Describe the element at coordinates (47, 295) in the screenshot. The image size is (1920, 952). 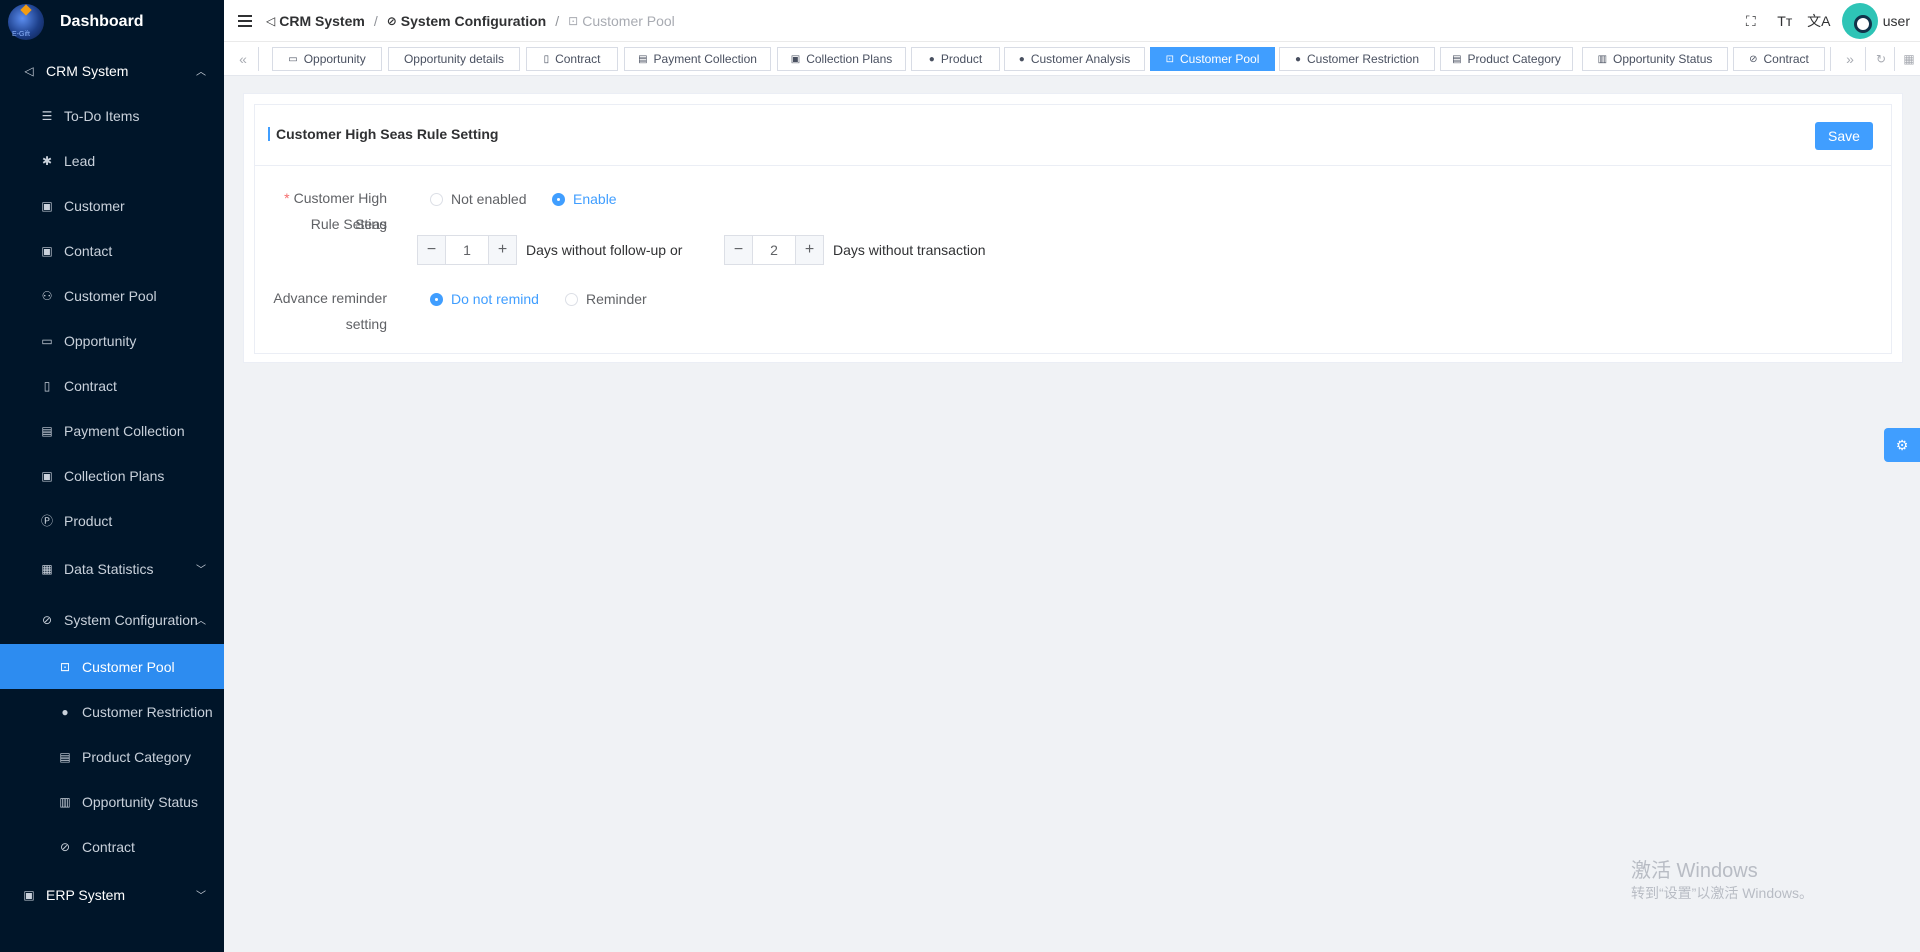
I see `users-icon: ⚇` at that location.